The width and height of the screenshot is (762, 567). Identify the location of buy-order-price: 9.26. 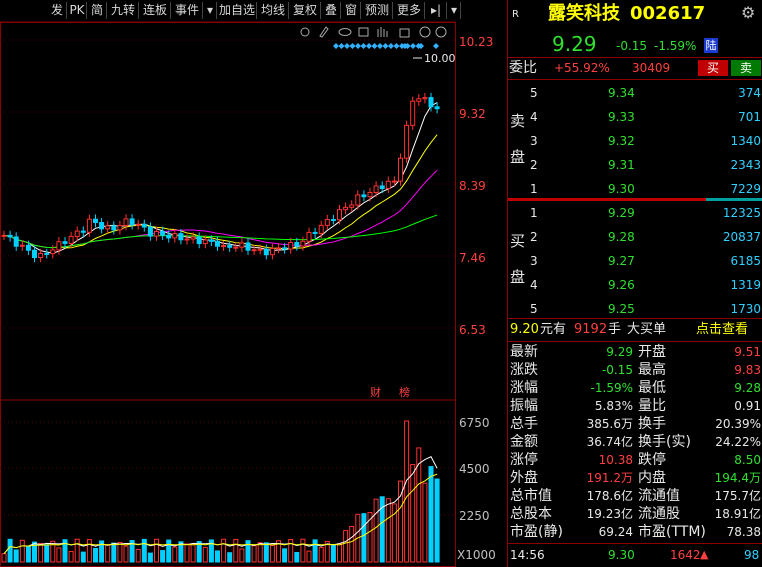
(621, 285).